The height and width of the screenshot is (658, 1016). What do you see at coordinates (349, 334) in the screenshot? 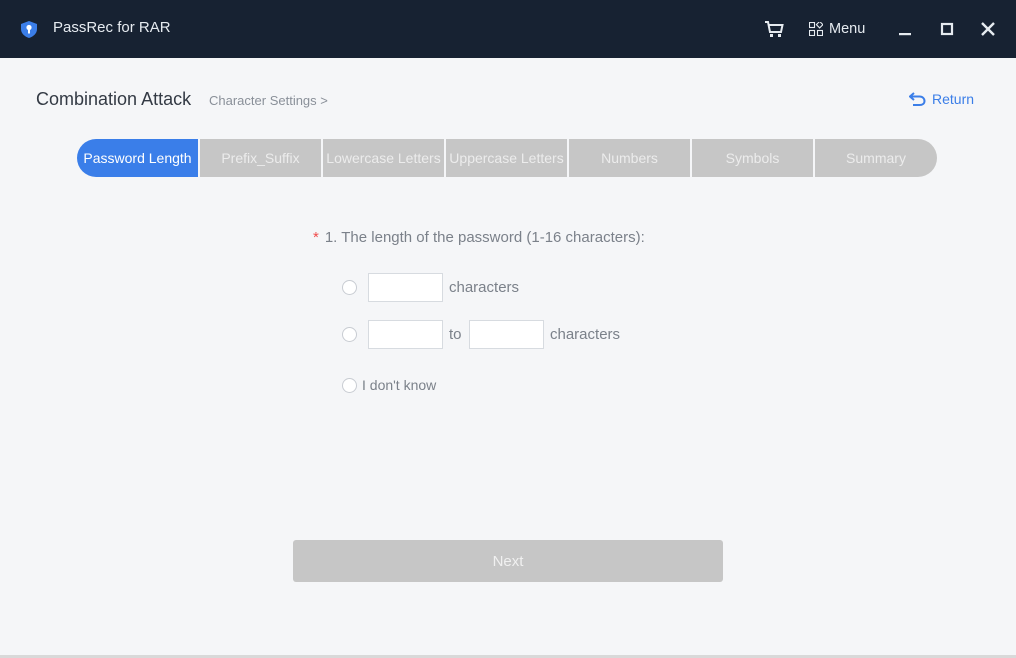
I see `radio-length-range` at bounding box center [349, 334].